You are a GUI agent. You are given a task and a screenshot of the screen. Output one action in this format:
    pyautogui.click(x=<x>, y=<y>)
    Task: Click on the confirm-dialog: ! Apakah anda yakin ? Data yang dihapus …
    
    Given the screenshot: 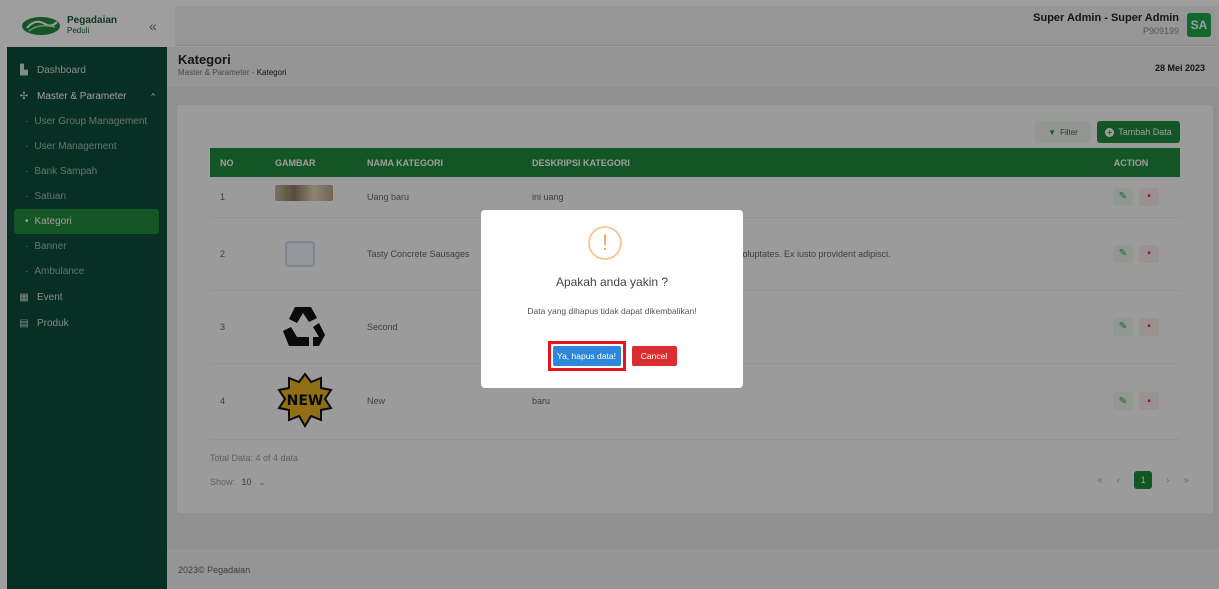 What is the action you would take?
    pyautogui.click(x=612, y=299)
    